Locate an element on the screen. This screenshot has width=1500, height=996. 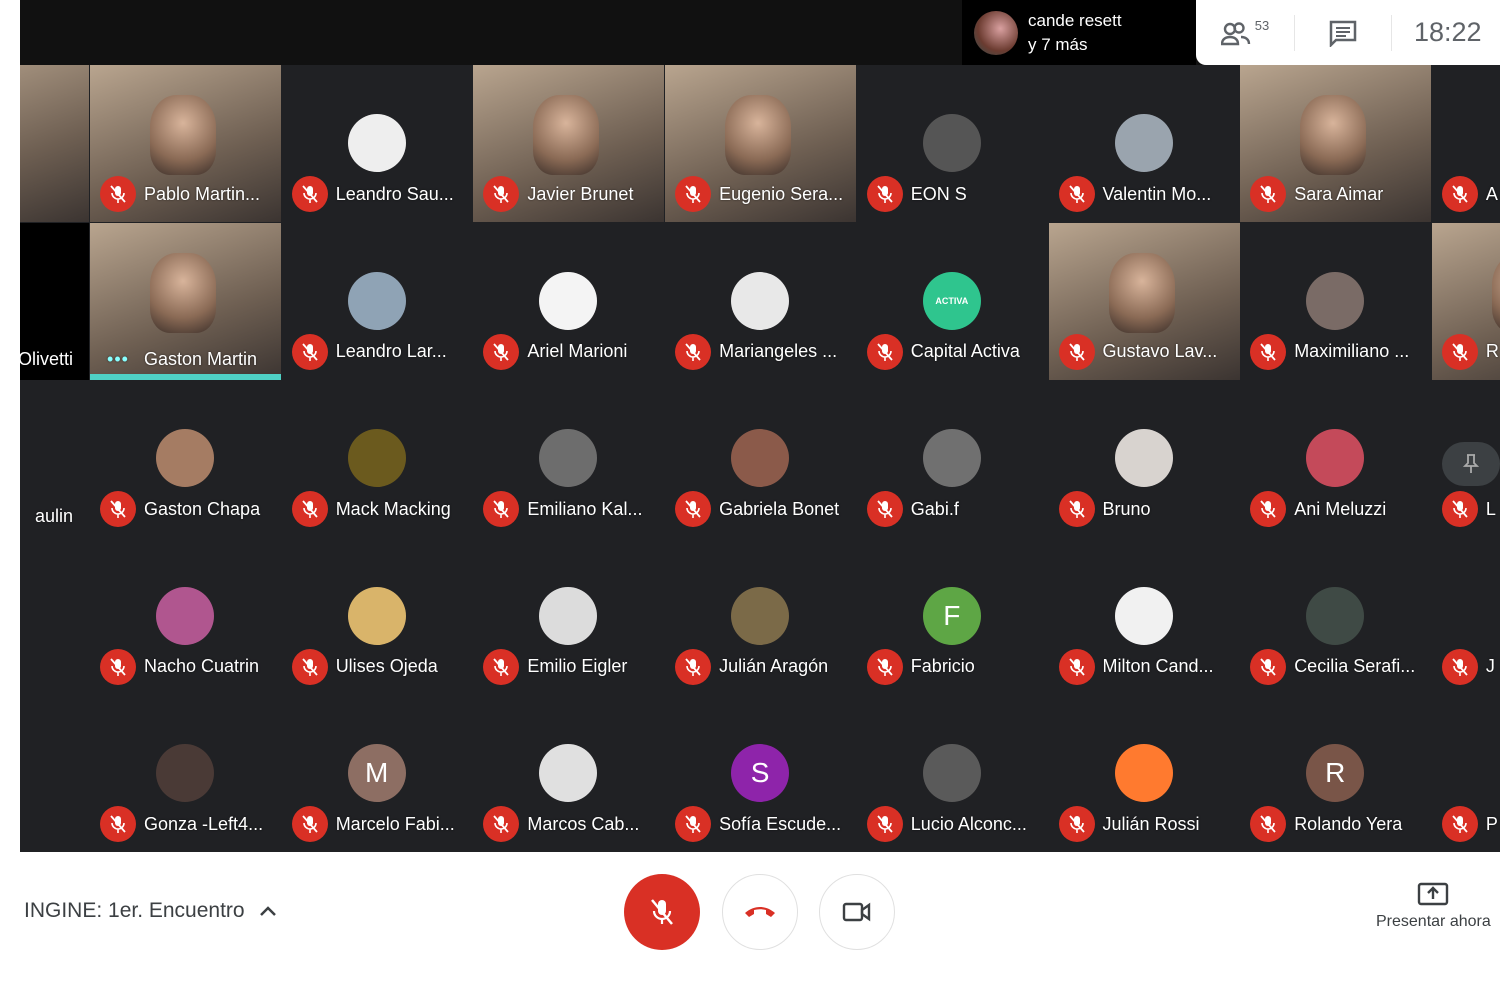
camera-icon is located at coordinates (856, 912).